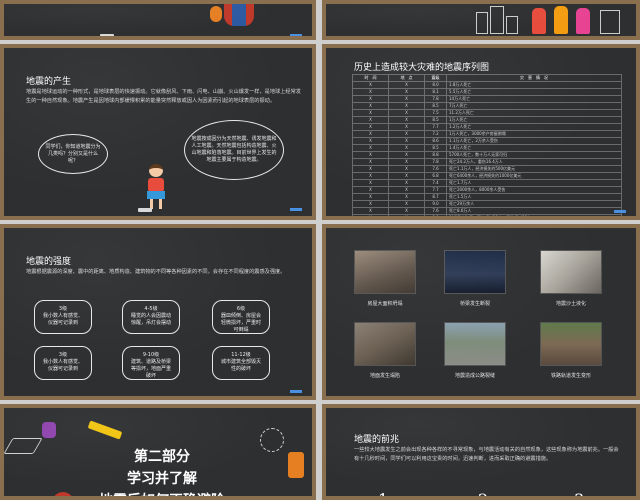 Image resolution: width=640 pixels, height=500 pixels. Describe the element at coordinates (435, 113) in the screenshot. I see `table-cell: 7.5` at that location.